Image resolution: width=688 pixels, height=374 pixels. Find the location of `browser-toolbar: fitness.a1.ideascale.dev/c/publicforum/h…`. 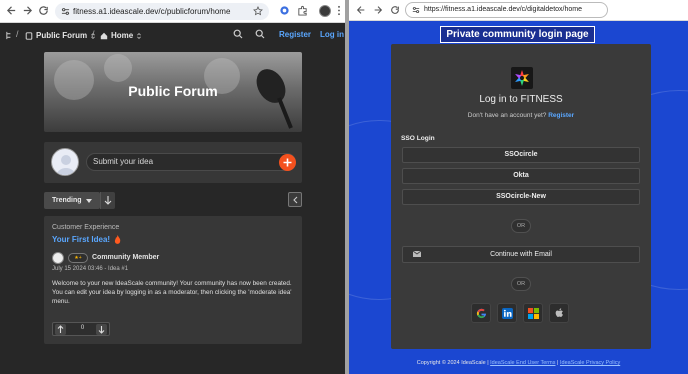

browser-toolbar: fitness.a1.ideascale.dev/c/publicforum/h… is located at coordinates (172, 11).